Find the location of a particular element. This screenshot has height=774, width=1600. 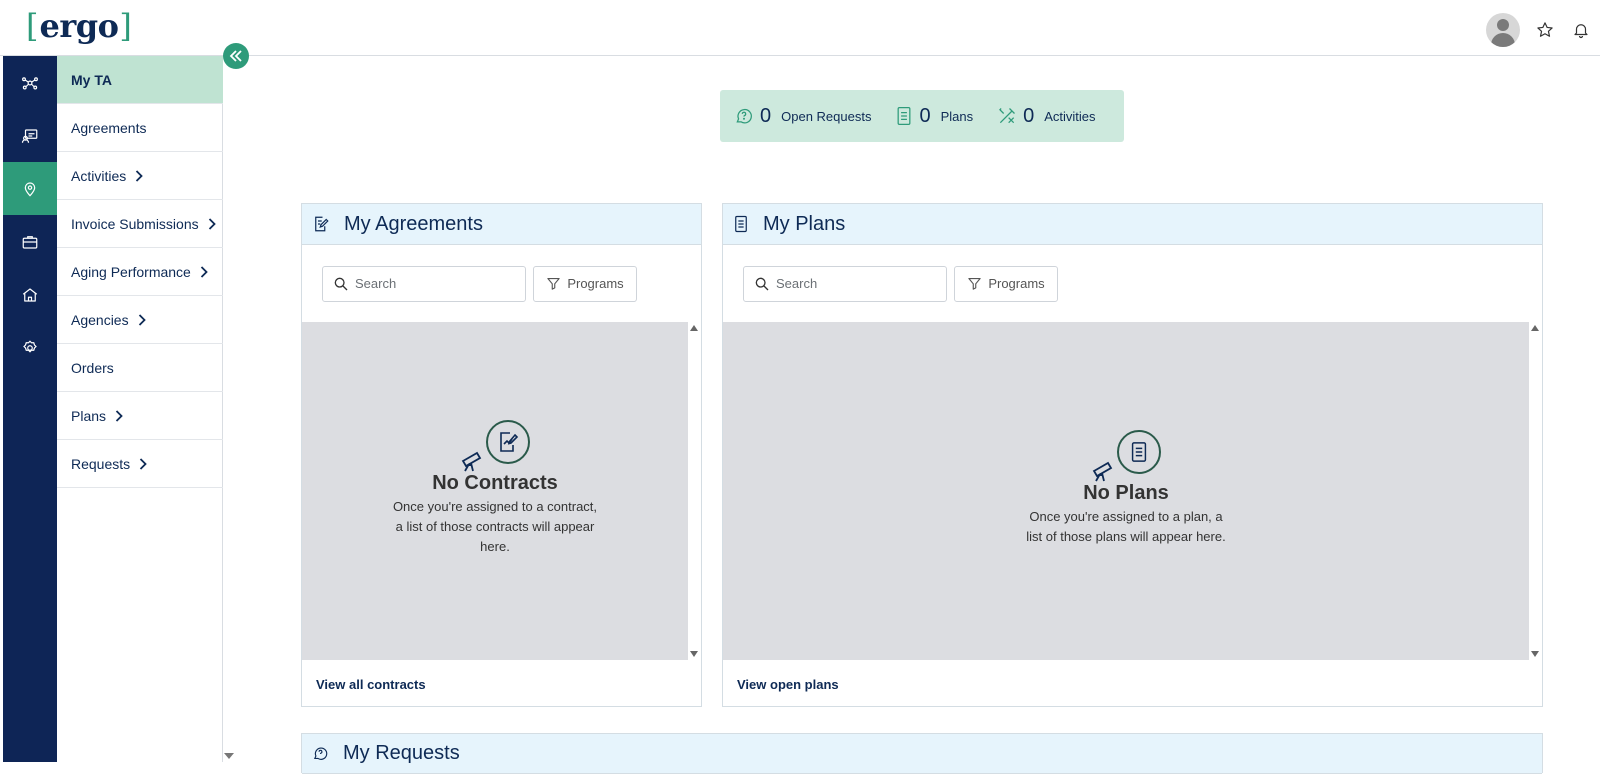

stats-summary-bar: 0 Open Requests 0 Plans 0 Activities is located at coordinates (922, 116).